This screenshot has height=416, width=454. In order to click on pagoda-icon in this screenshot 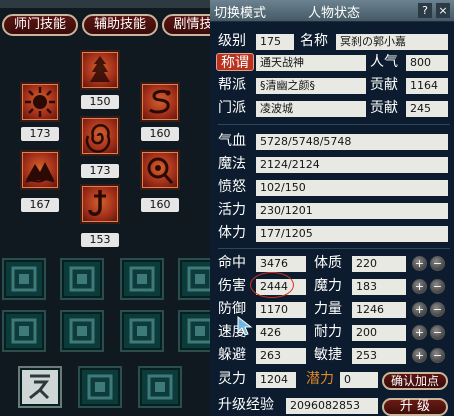, I will do `click(100, 70)`.